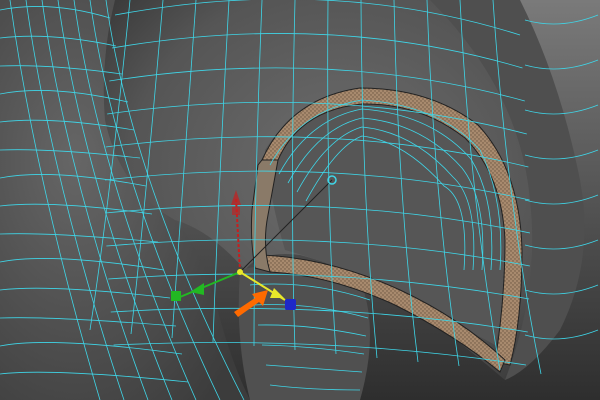 The height and width of the screenshot is (400, 600). I want to click on manip-center, so click(240, 272).